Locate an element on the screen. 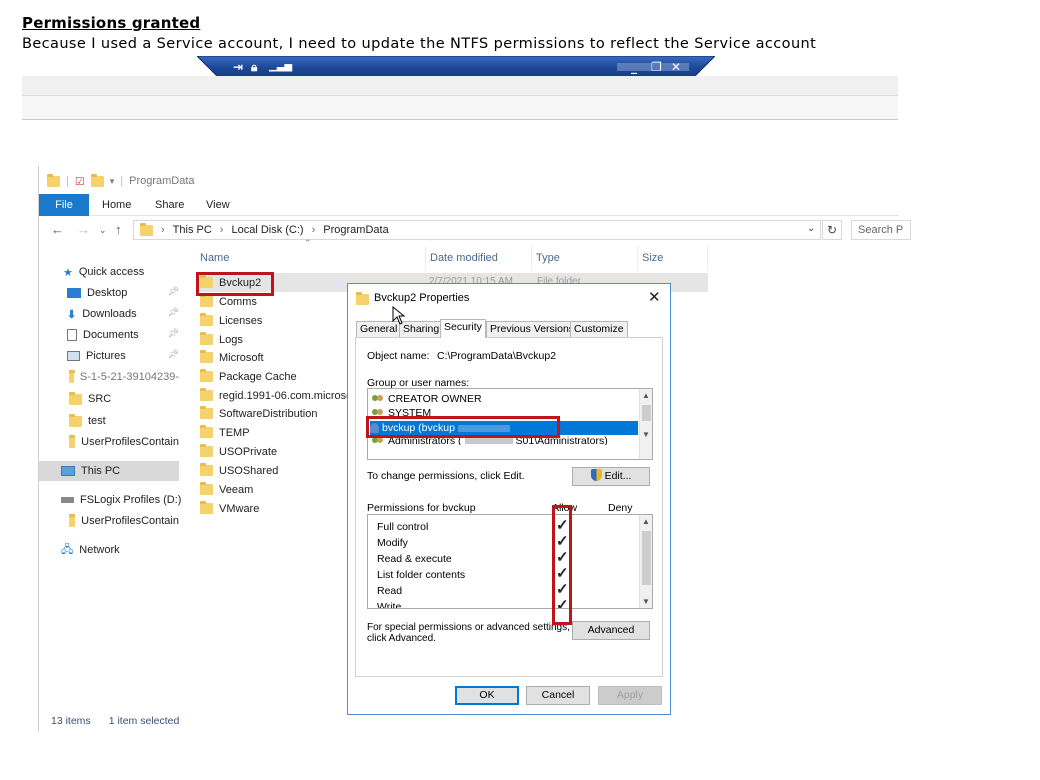 This screenshot has height=780, width=1040. nav-label: SRC is located at coordinates (100, 399).